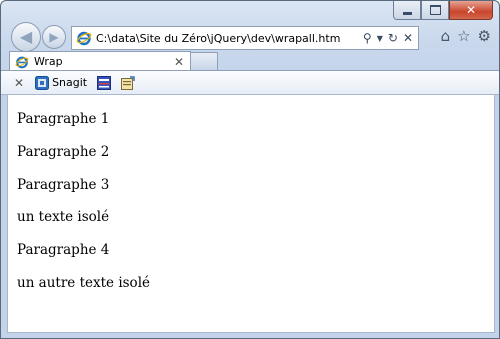  I want to click on paragraph-3: Paragraphe 3, so click(63, 185).